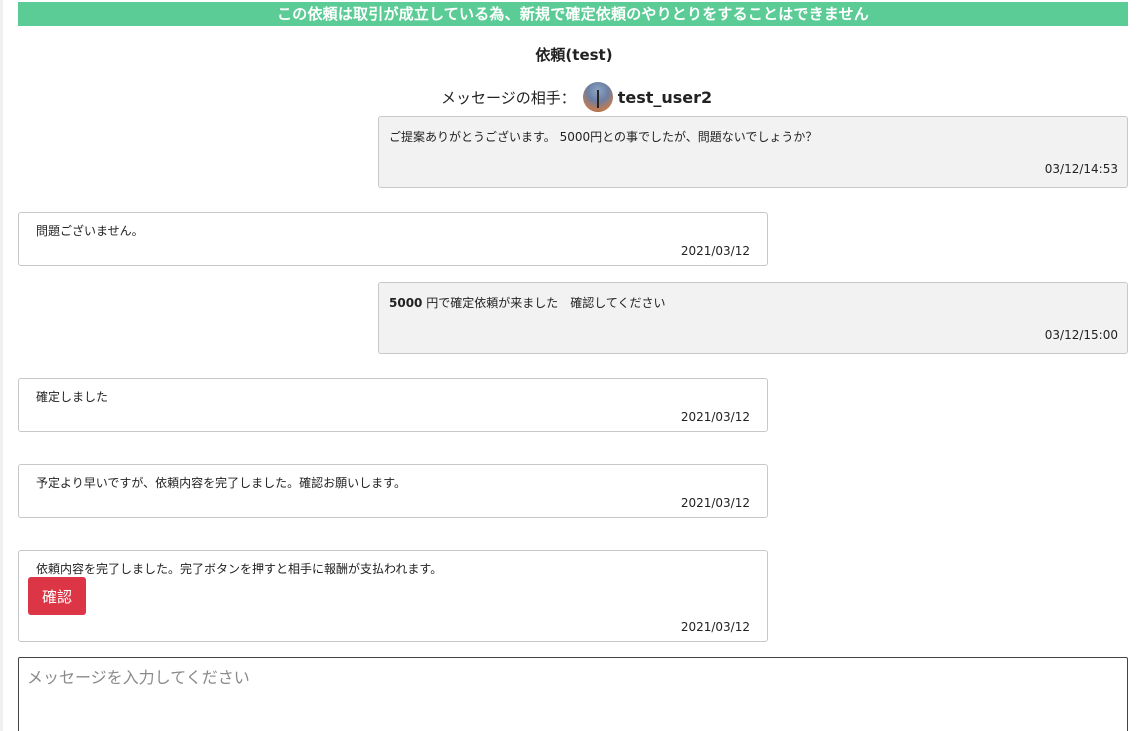 Image resolution: width=1142 pixels, height=731 pixels. What do you see at coordinates (603, 137) in the screenshot?
I see `message-text: ご提案ありがとうございます。 5000円との事でしたが、問題ないでしょうか？` at bounding box center [603, 137].